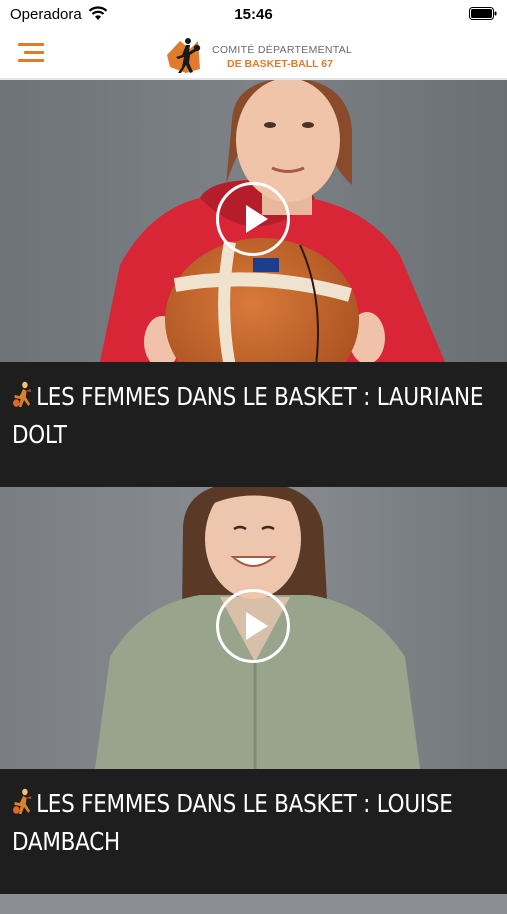 The width and height of the screenshot is (507, 914). Describe the element at coordinates (282, 50) in the screenshot. I see `brand-line-1: COMITÉ DÉPARTEMENTAL` at that location.